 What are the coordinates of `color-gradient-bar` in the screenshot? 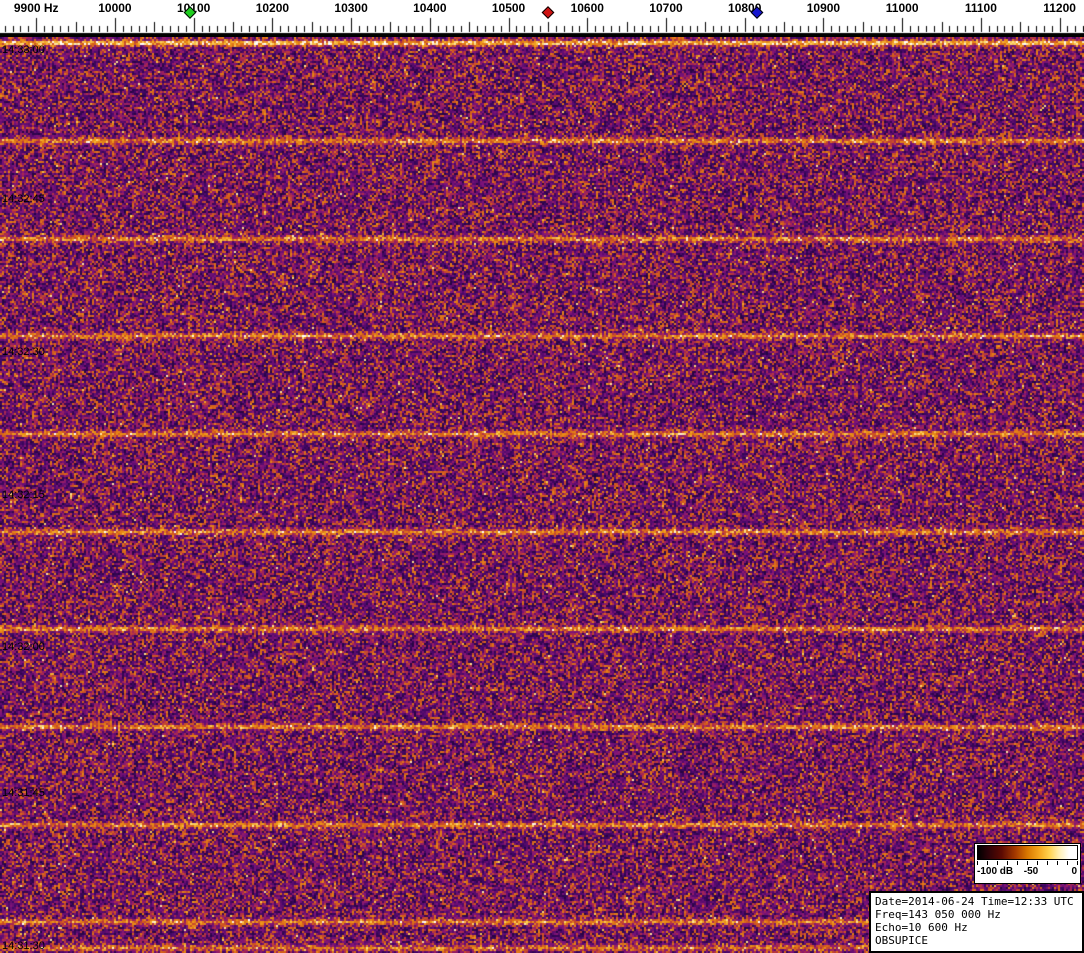 It's located at (1027, 852).